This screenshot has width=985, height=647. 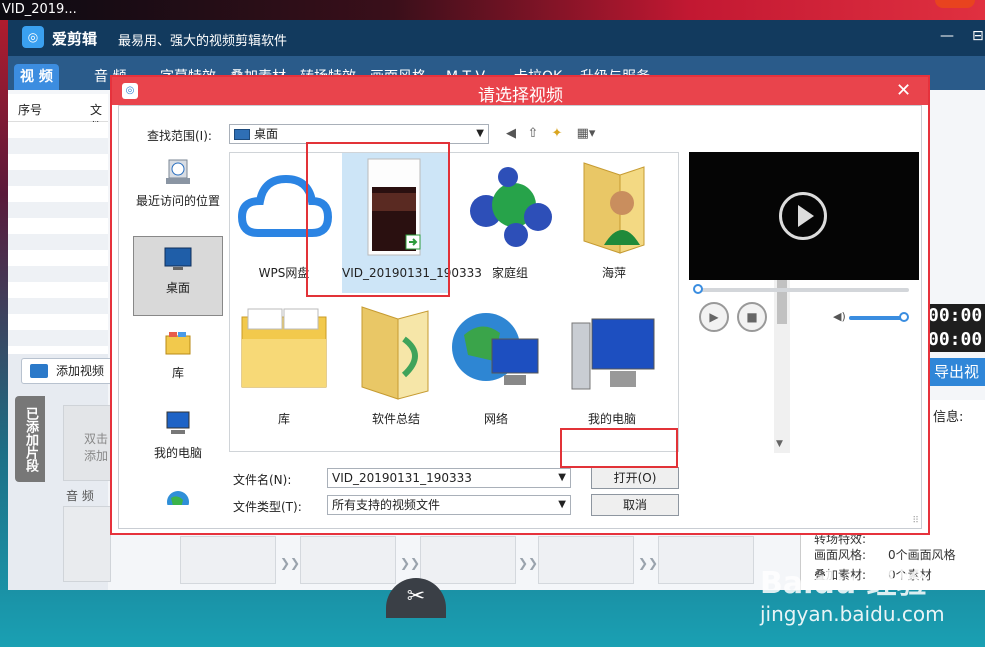 I want to click on look-in-dropdown: 桌面 ▼, so click(x=359, y=134).